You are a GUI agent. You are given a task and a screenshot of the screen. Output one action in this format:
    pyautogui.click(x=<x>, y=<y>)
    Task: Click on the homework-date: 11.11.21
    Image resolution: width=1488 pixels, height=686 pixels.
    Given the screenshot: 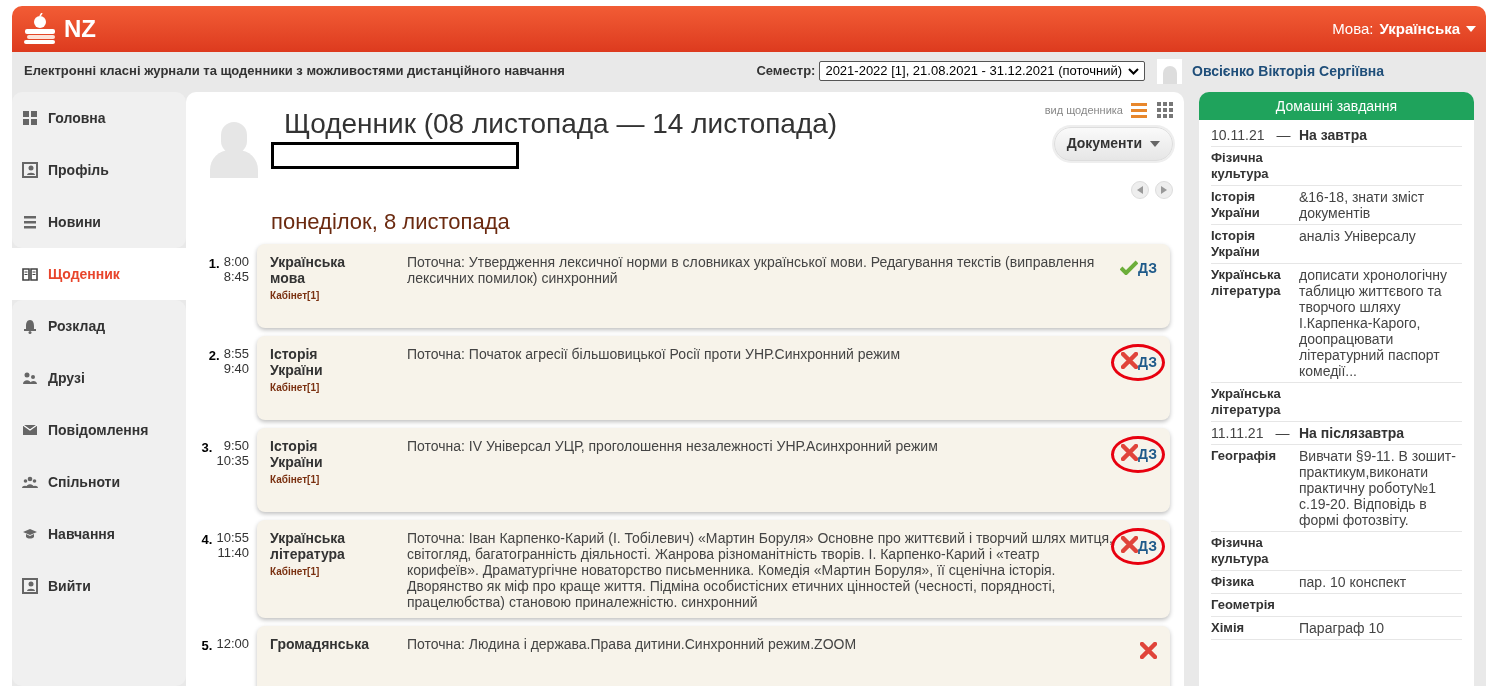 What is the action you would take?
    pyautogui.click(x=1237, y=433)
    